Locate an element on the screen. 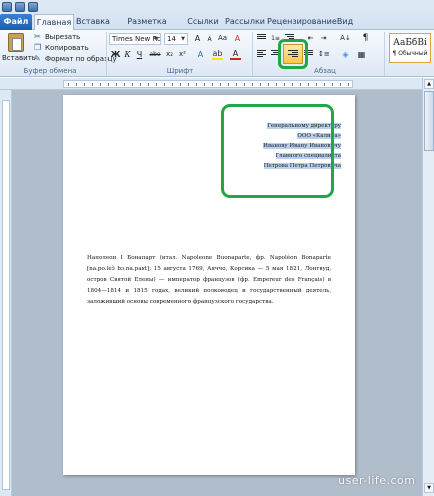 The width and height of the screenshot is (434, 496). subscript-button: x₂ is located at coordinates (169, 54).